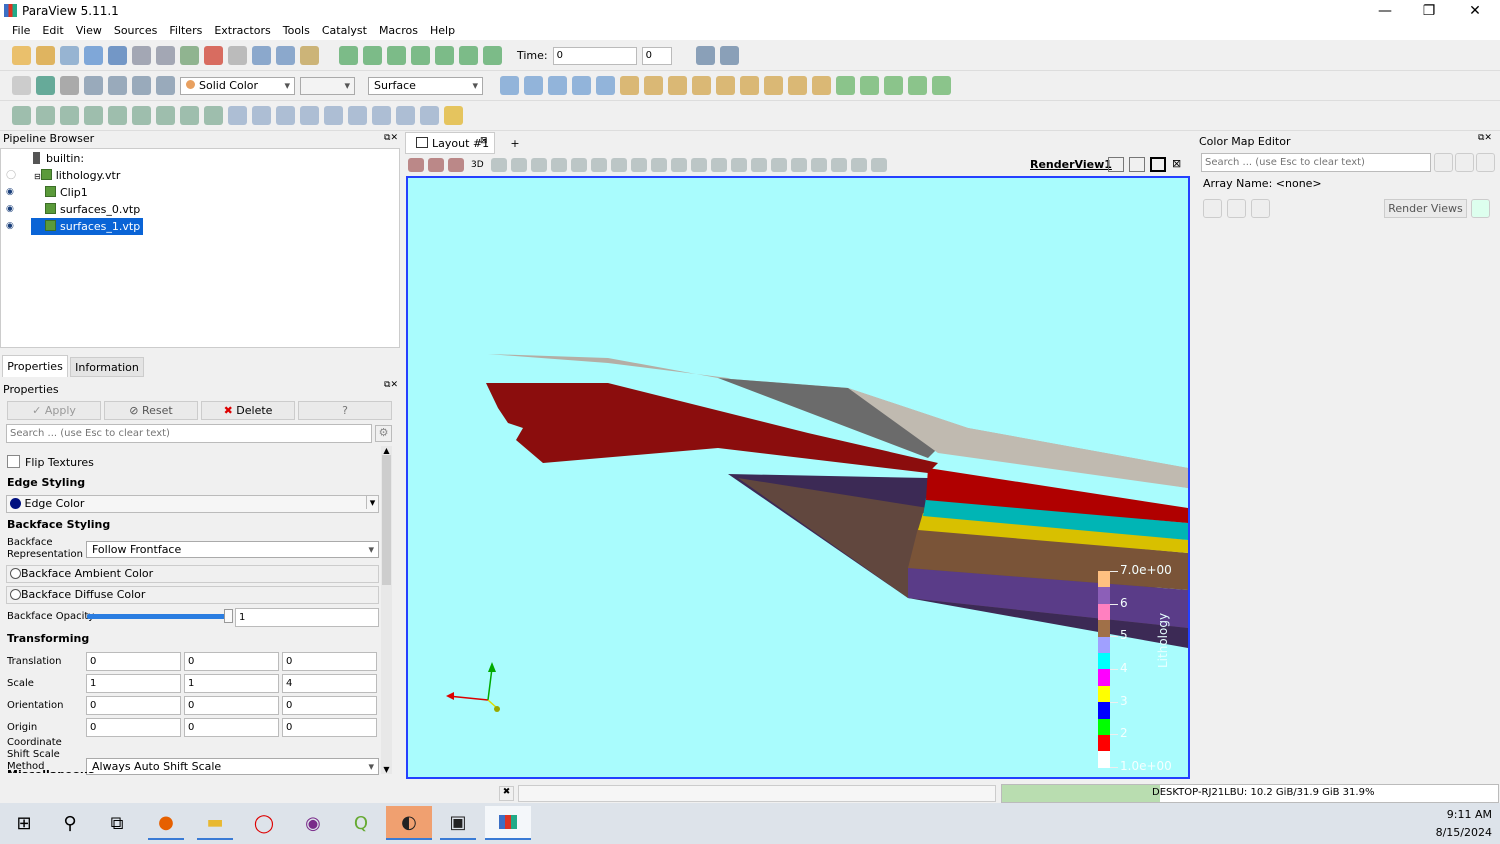  What do you see at coordinates (869, 85) in the screenshot?
I see `center-axes-icon` at bounding box center [869, 85].